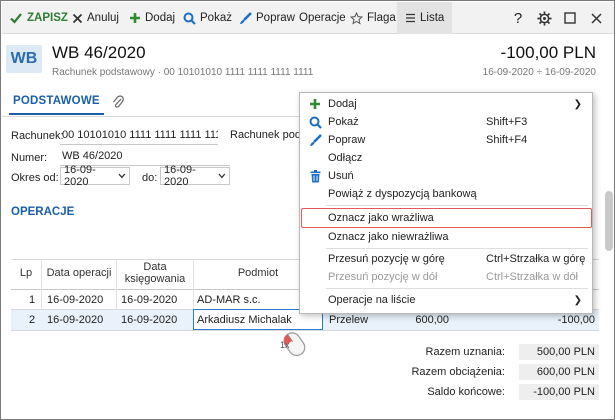 This screenshot has width=615, height=420. I want to click on menu-item-label: Przesuń pozycję w dół, so click(383, 277).